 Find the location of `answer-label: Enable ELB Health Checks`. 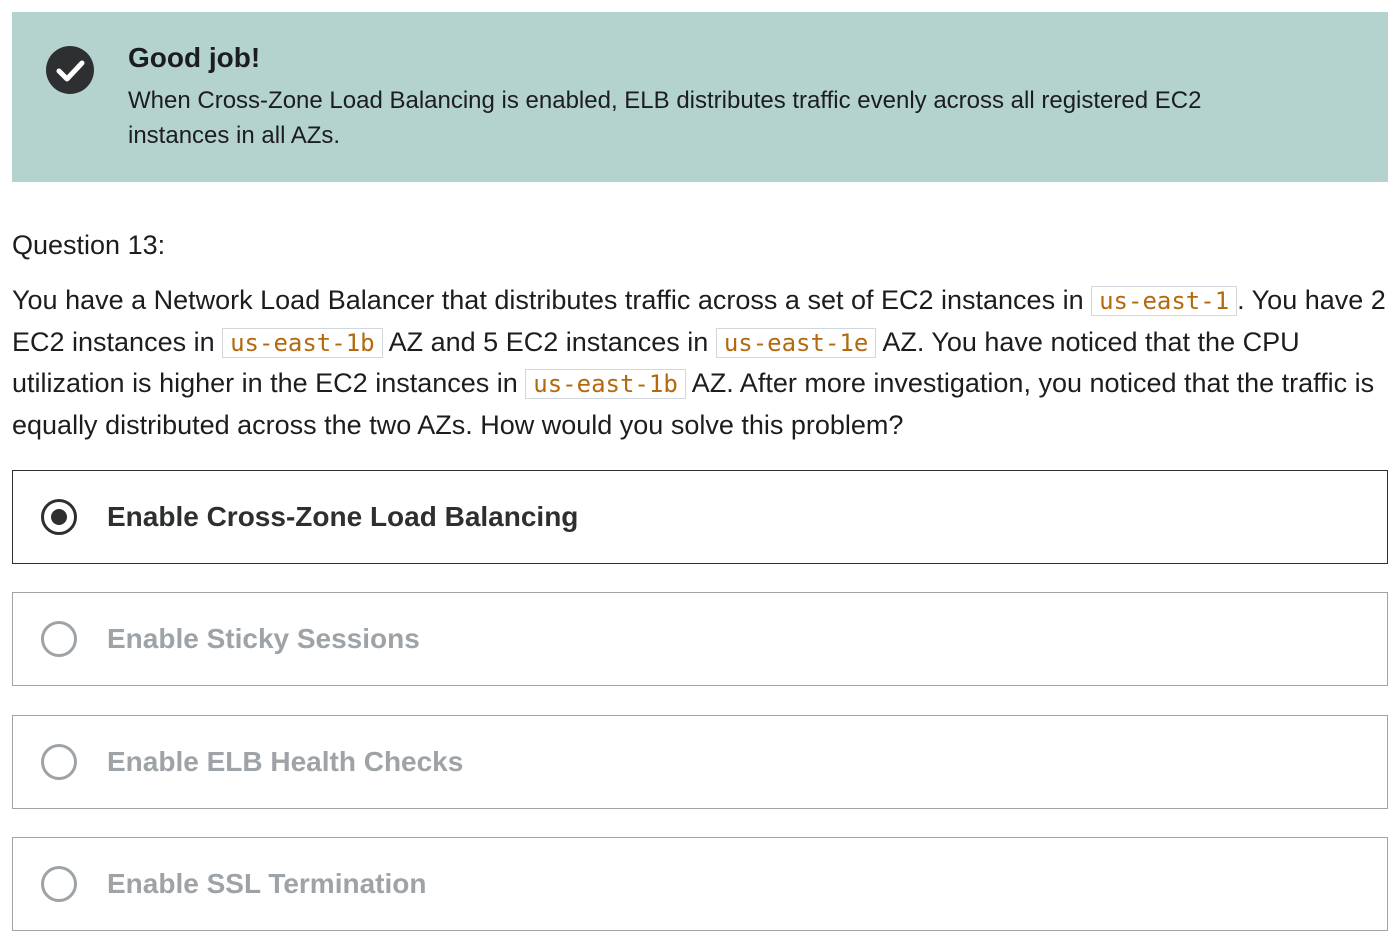

answer-label: Enable ELB Health Checks is located at coordinates (285, 761).